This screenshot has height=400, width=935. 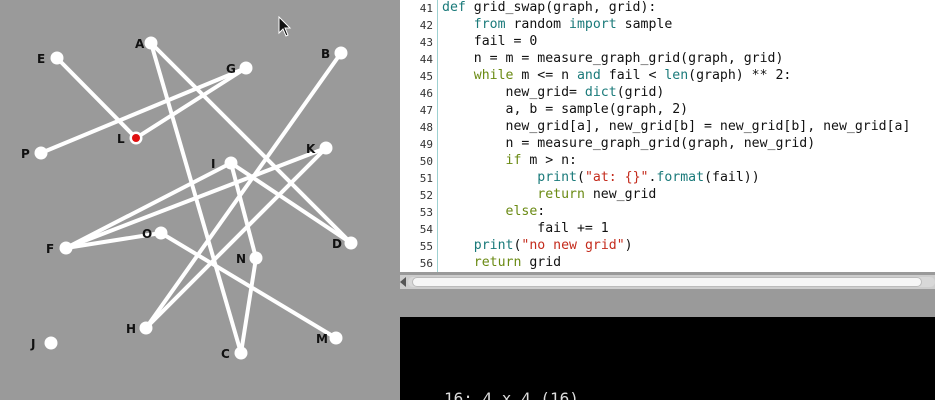 What do you see at coordinates (493, 24) in the screenshot?
I see `code-token: from` at bounding box center [493, 24].